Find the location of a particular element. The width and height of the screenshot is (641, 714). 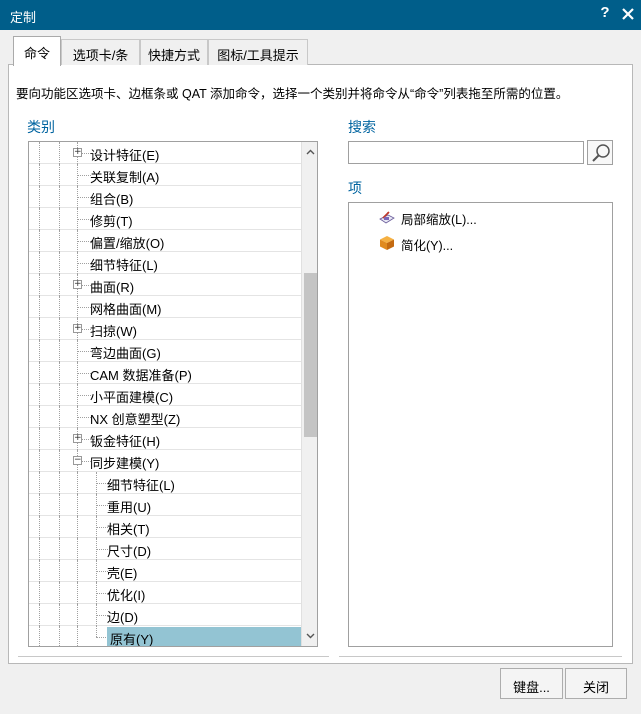

tree-item: + 扫掠(W) is located at coordinates (165, 329).